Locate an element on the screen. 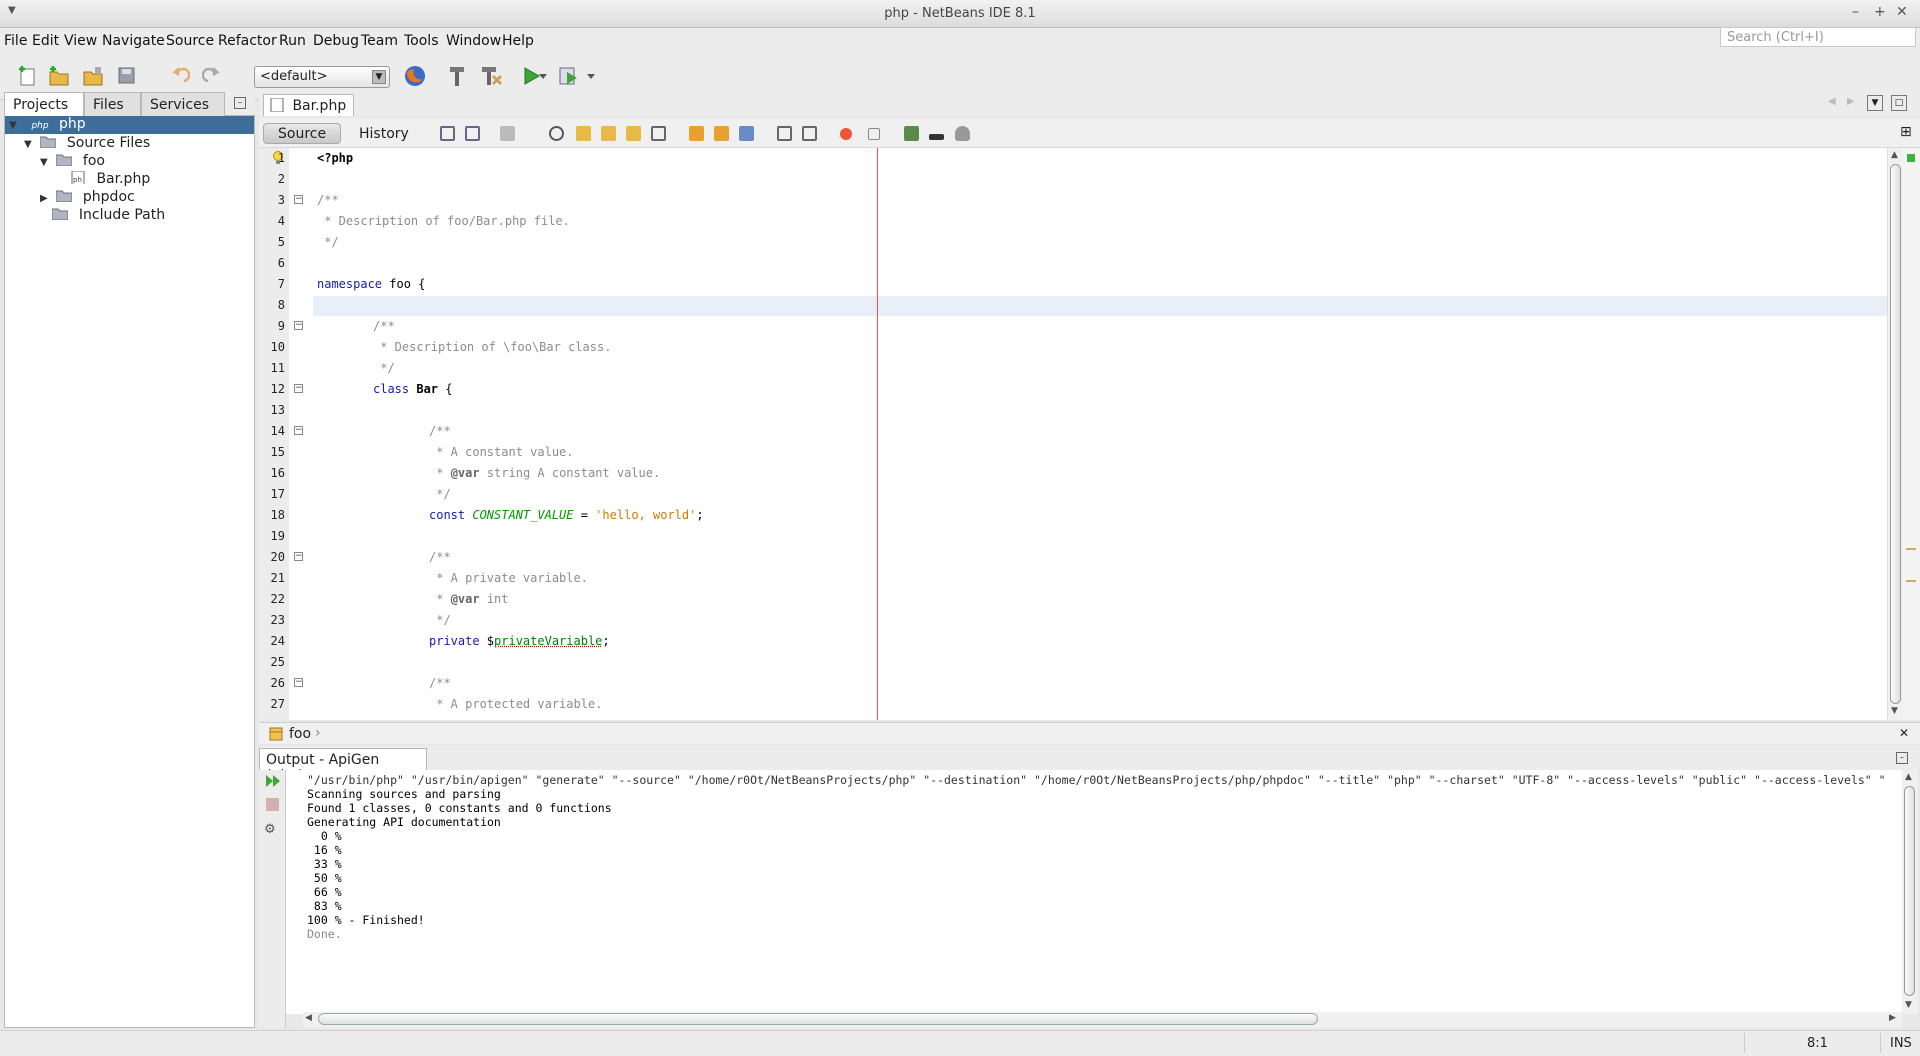 Image resolution: width=1920 pixels, height=1056 pixels. menu-team: Team is located at coordinates (379, 41).